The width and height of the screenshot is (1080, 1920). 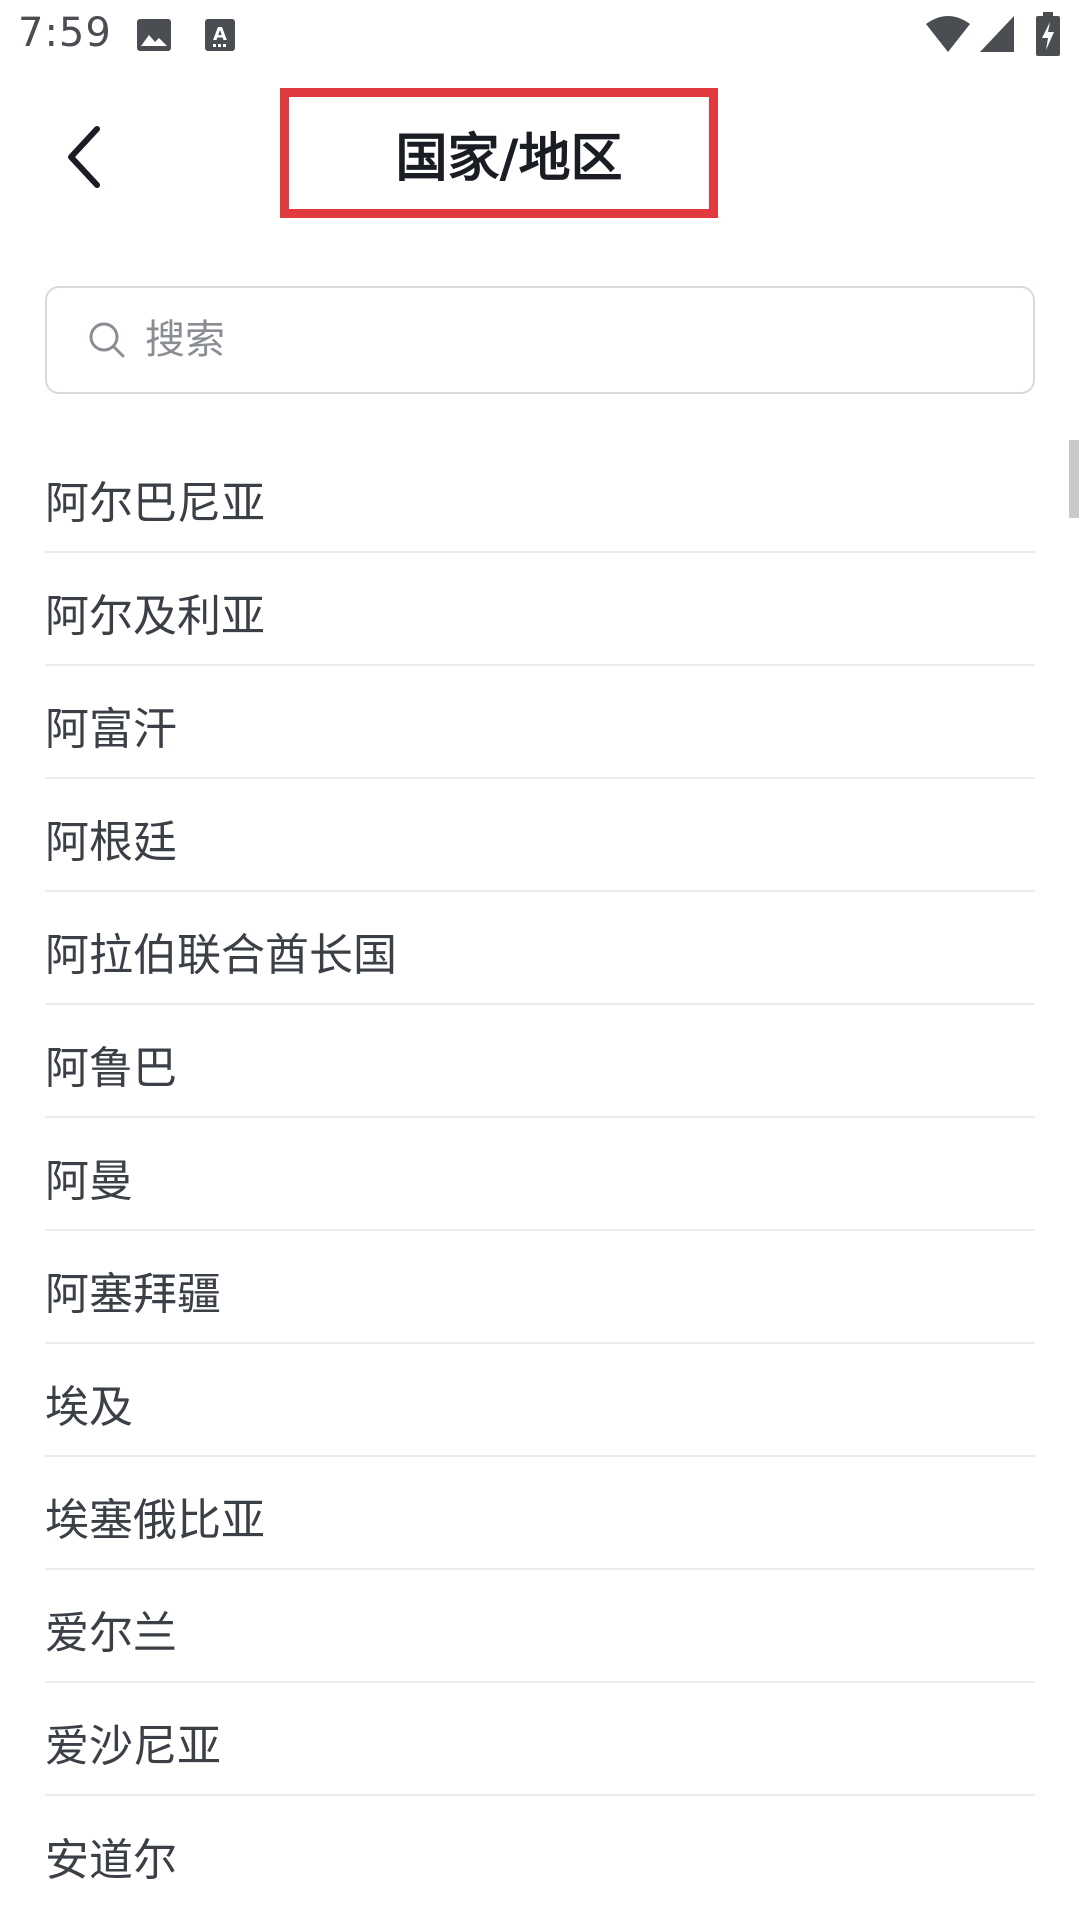 I want to click on list-item-label: 爱尔兰, so click(x=111, y=1633).